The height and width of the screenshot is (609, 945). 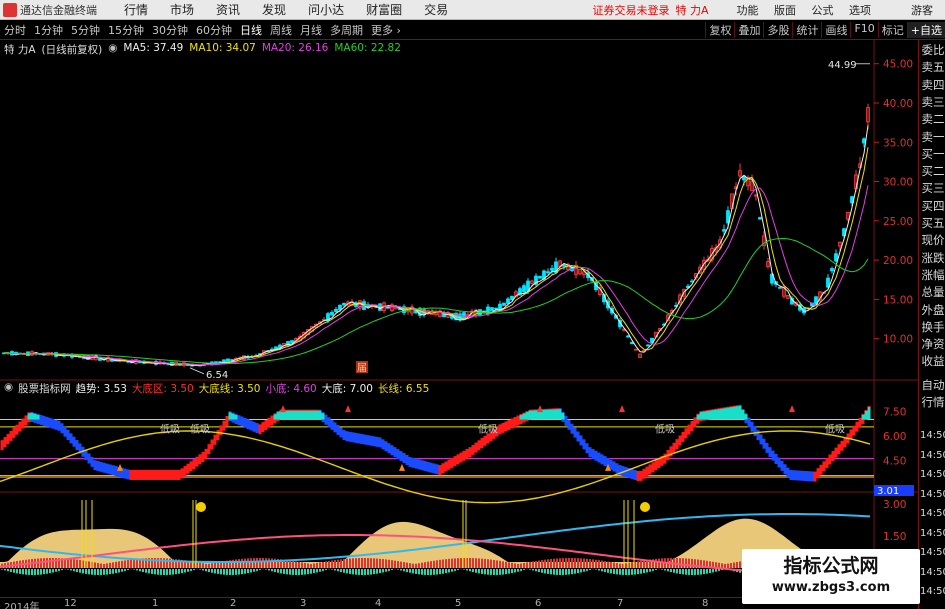 I want to click on ma-settings-icon: ◉, so click(x=112, y=49).